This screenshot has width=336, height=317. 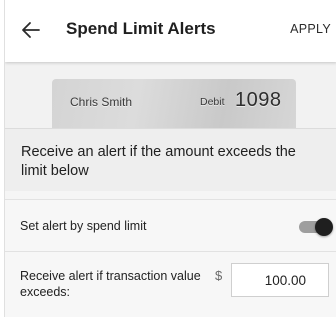 I want to click on toggle-label: Set alert by spend limit, so click(x=83, y=226).